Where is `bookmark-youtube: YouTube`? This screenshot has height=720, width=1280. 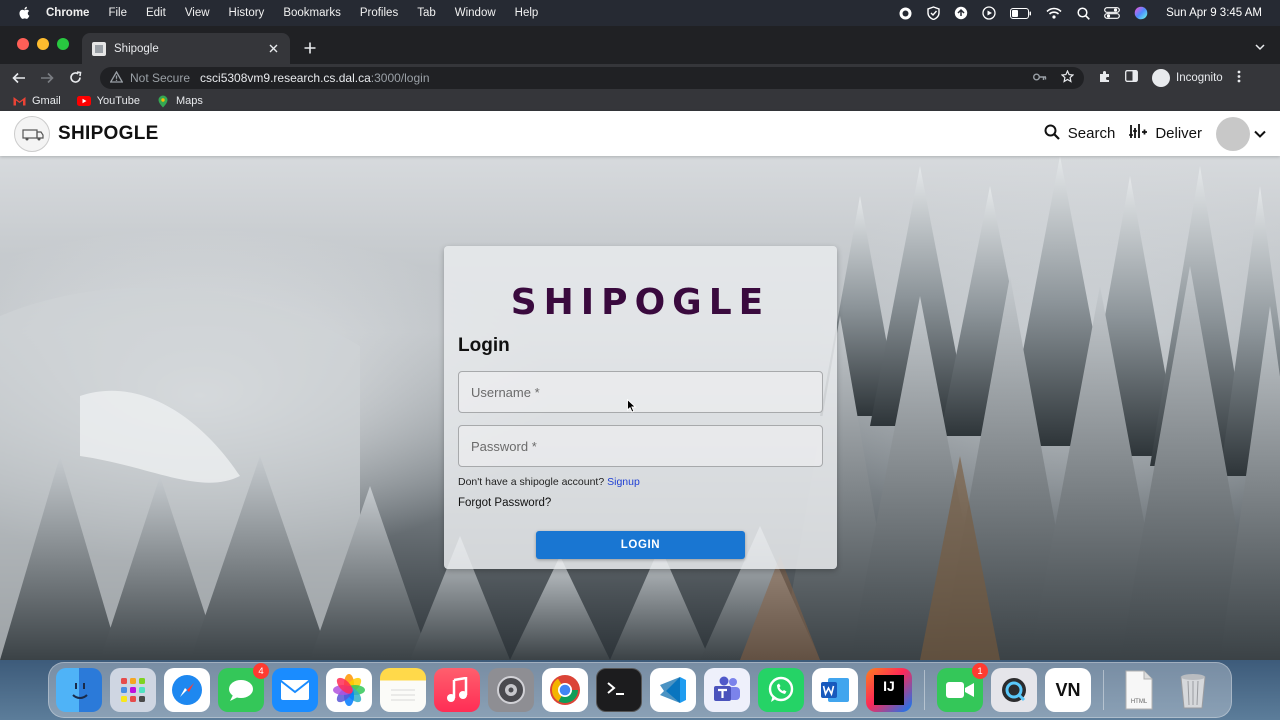
bookmark-youtube: YouTube is located at coordinates (108, 101).